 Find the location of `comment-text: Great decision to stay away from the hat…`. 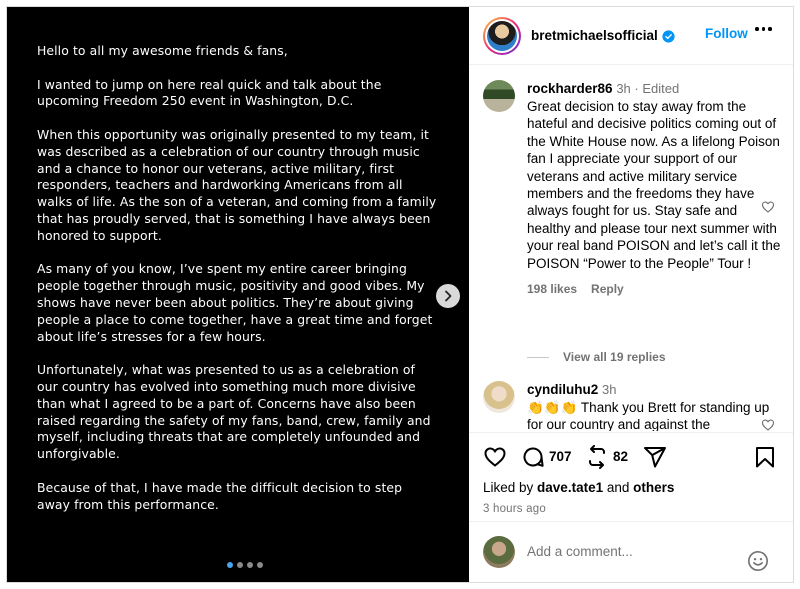

comment-text: Great decision to stay away from the hat… is located at coordinates (654, 185).